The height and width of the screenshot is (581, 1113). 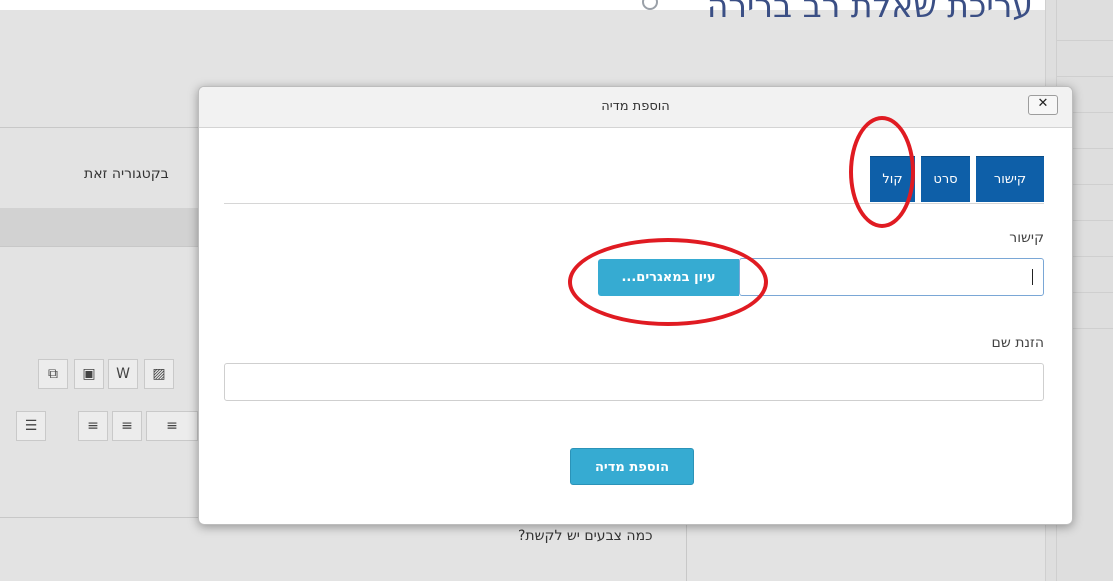 What do you see at coordinates (123, 374) in the screenshot?
I see `word-paste-icon: W` at bounding box center [123, 374].